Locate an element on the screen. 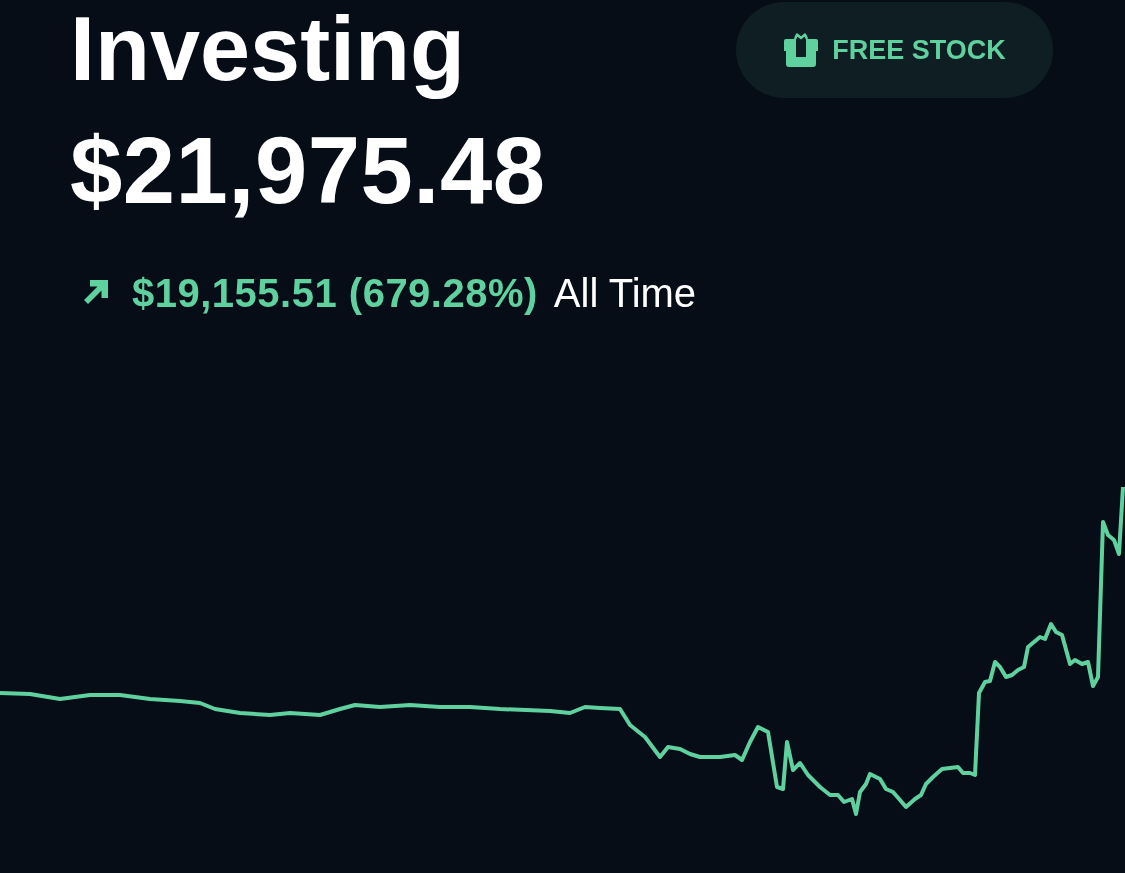  free-stock-button: FREE STOCK is located at coordinates (894, 50).